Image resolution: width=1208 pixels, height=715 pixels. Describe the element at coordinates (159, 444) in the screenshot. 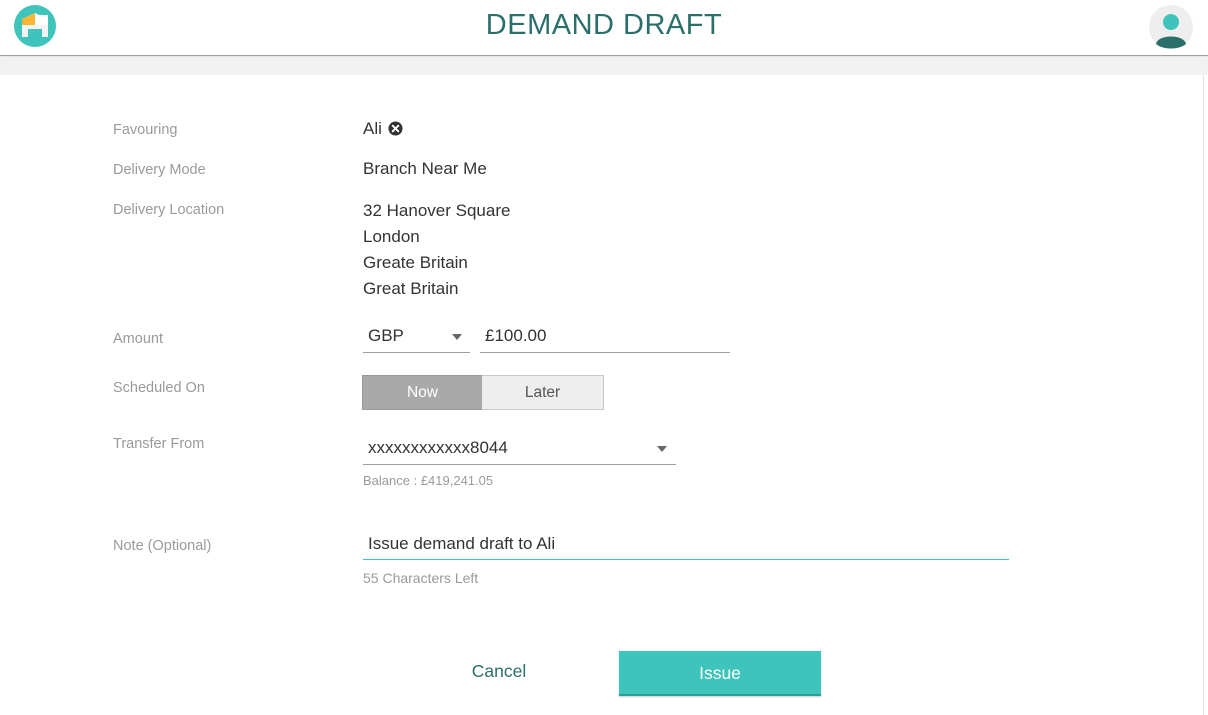

I see `transfer-from-label: Transfer From` at that location.